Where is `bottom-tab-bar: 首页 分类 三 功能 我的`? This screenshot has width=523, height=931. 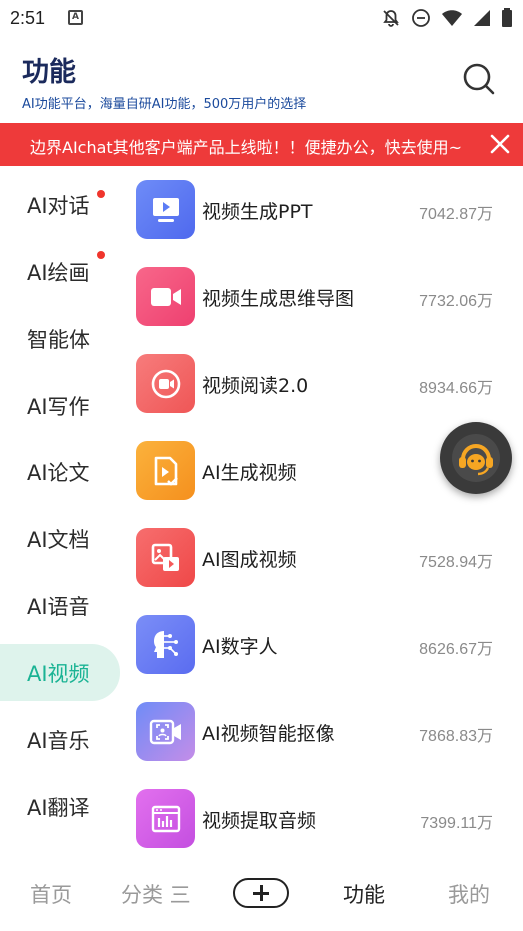
bottom-tab-bar: 首页 分类 三 功能 我的 is located at coordinates (261, 895).